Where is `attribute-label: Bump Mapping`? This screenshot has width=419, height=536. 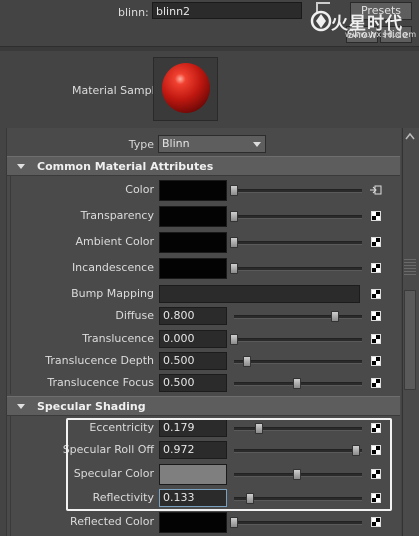 attribute-label: Bump Mapping is located at coordinates (112, 293).